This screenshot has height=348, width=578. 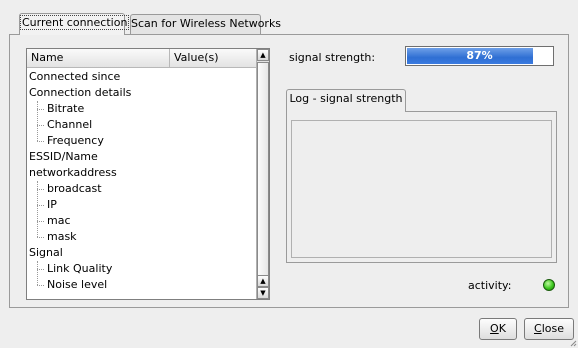 What do you see at coordinates (74, 189) in the screenshot?
I see `tree-child-item: broadcast` at bounding box center [74, 189].